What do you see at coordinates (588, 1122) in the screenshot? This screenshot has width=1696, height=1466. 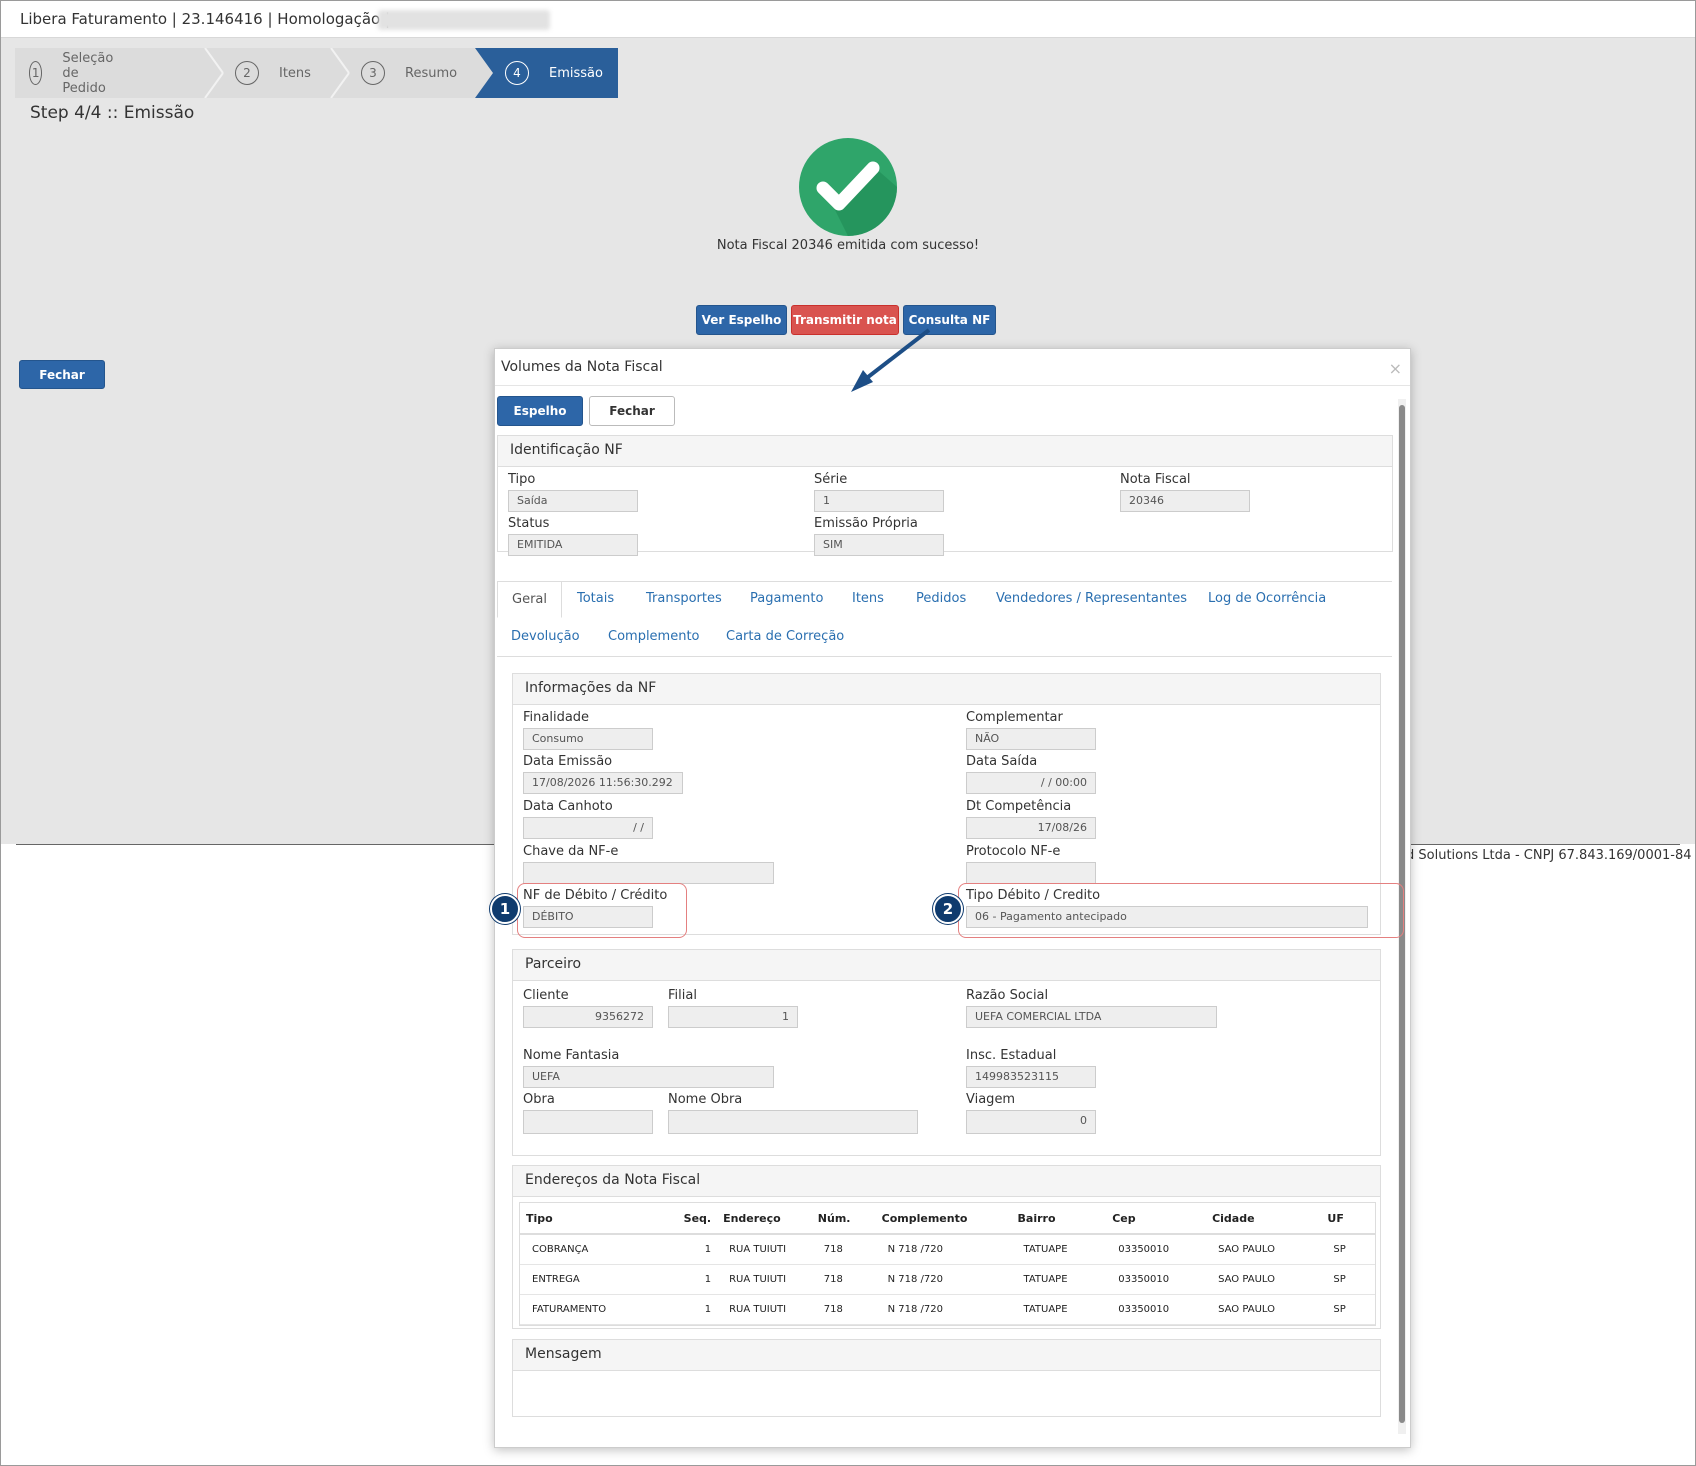 I see `obra-field` at bounding box center [588, 1122].